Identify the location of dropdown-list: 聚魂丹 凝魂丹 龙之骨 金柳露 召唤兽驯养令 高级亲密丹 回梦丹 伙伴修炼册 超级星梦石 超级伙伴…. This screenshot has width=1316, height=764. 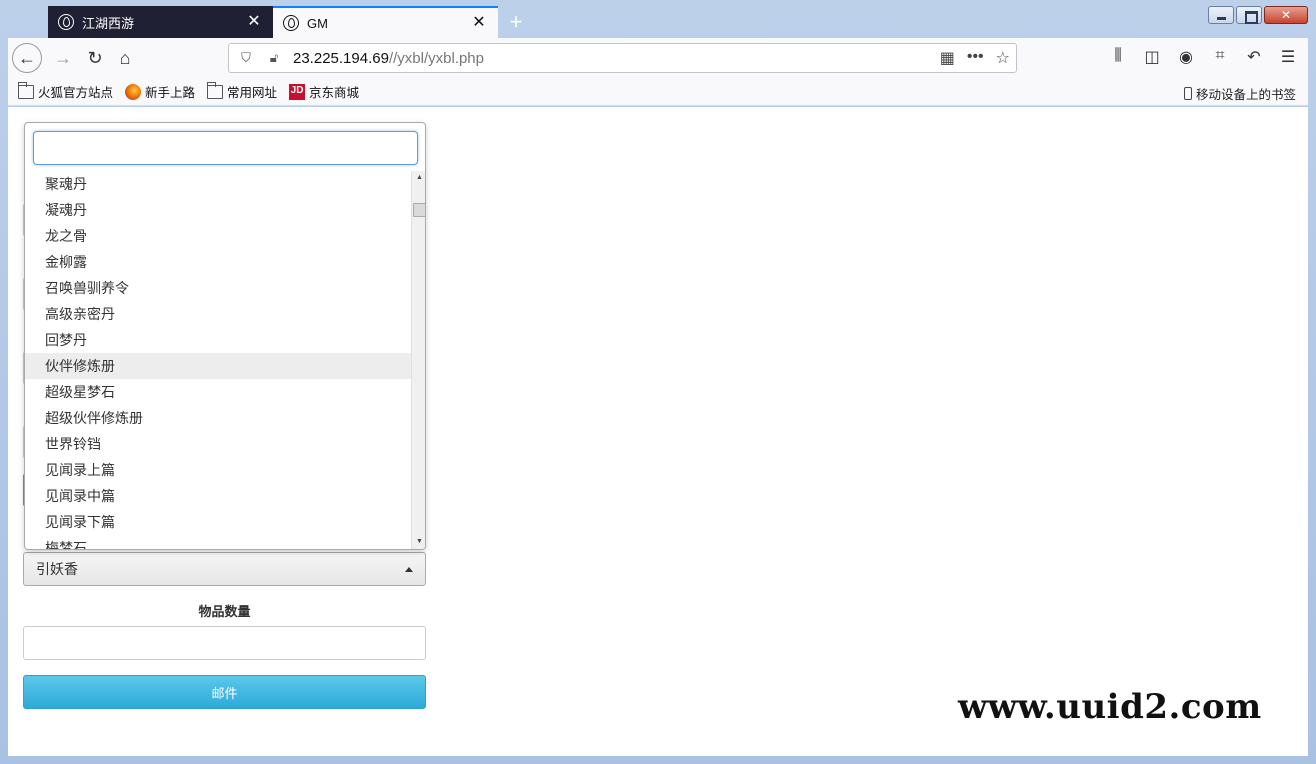
(218, 360).